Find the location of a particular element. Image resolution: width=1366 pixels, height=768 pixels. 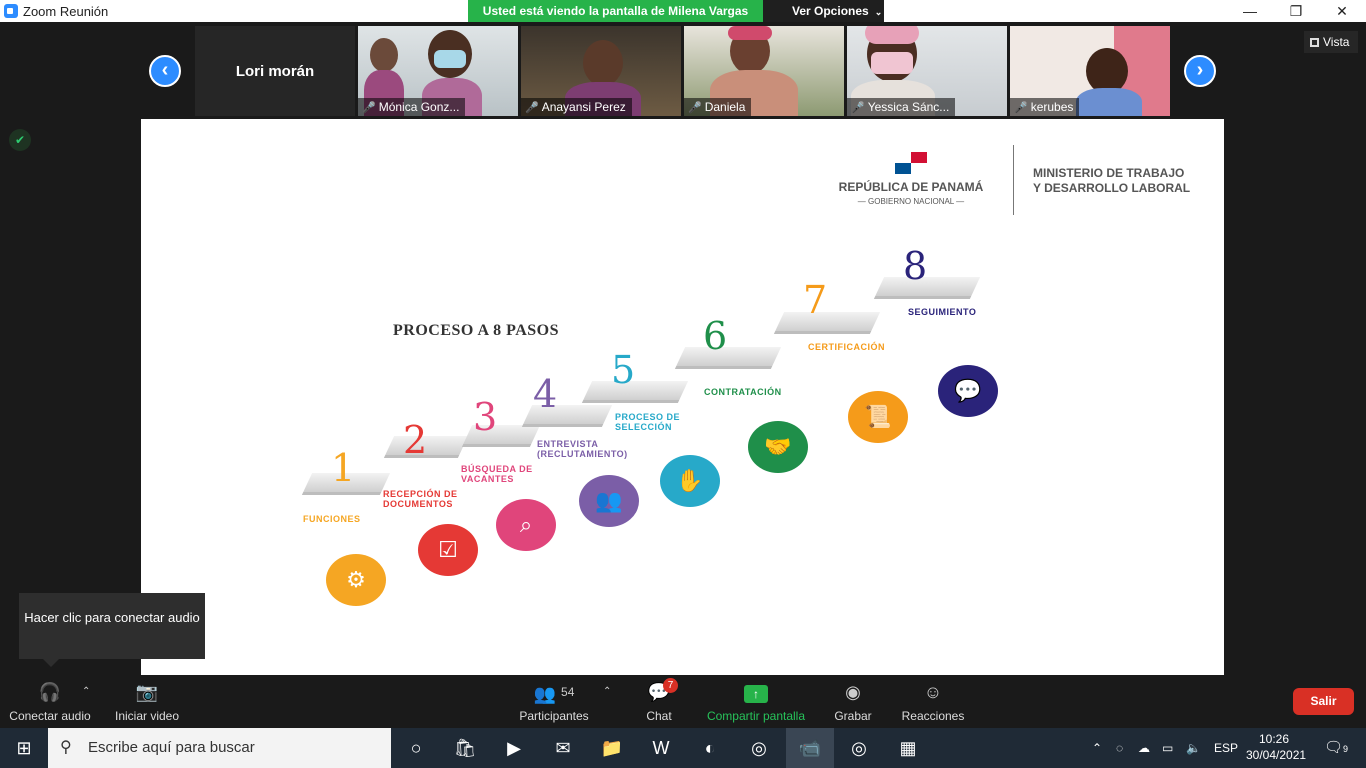

active-speaker-name: Lori morán is located at coordinates (275, 71).